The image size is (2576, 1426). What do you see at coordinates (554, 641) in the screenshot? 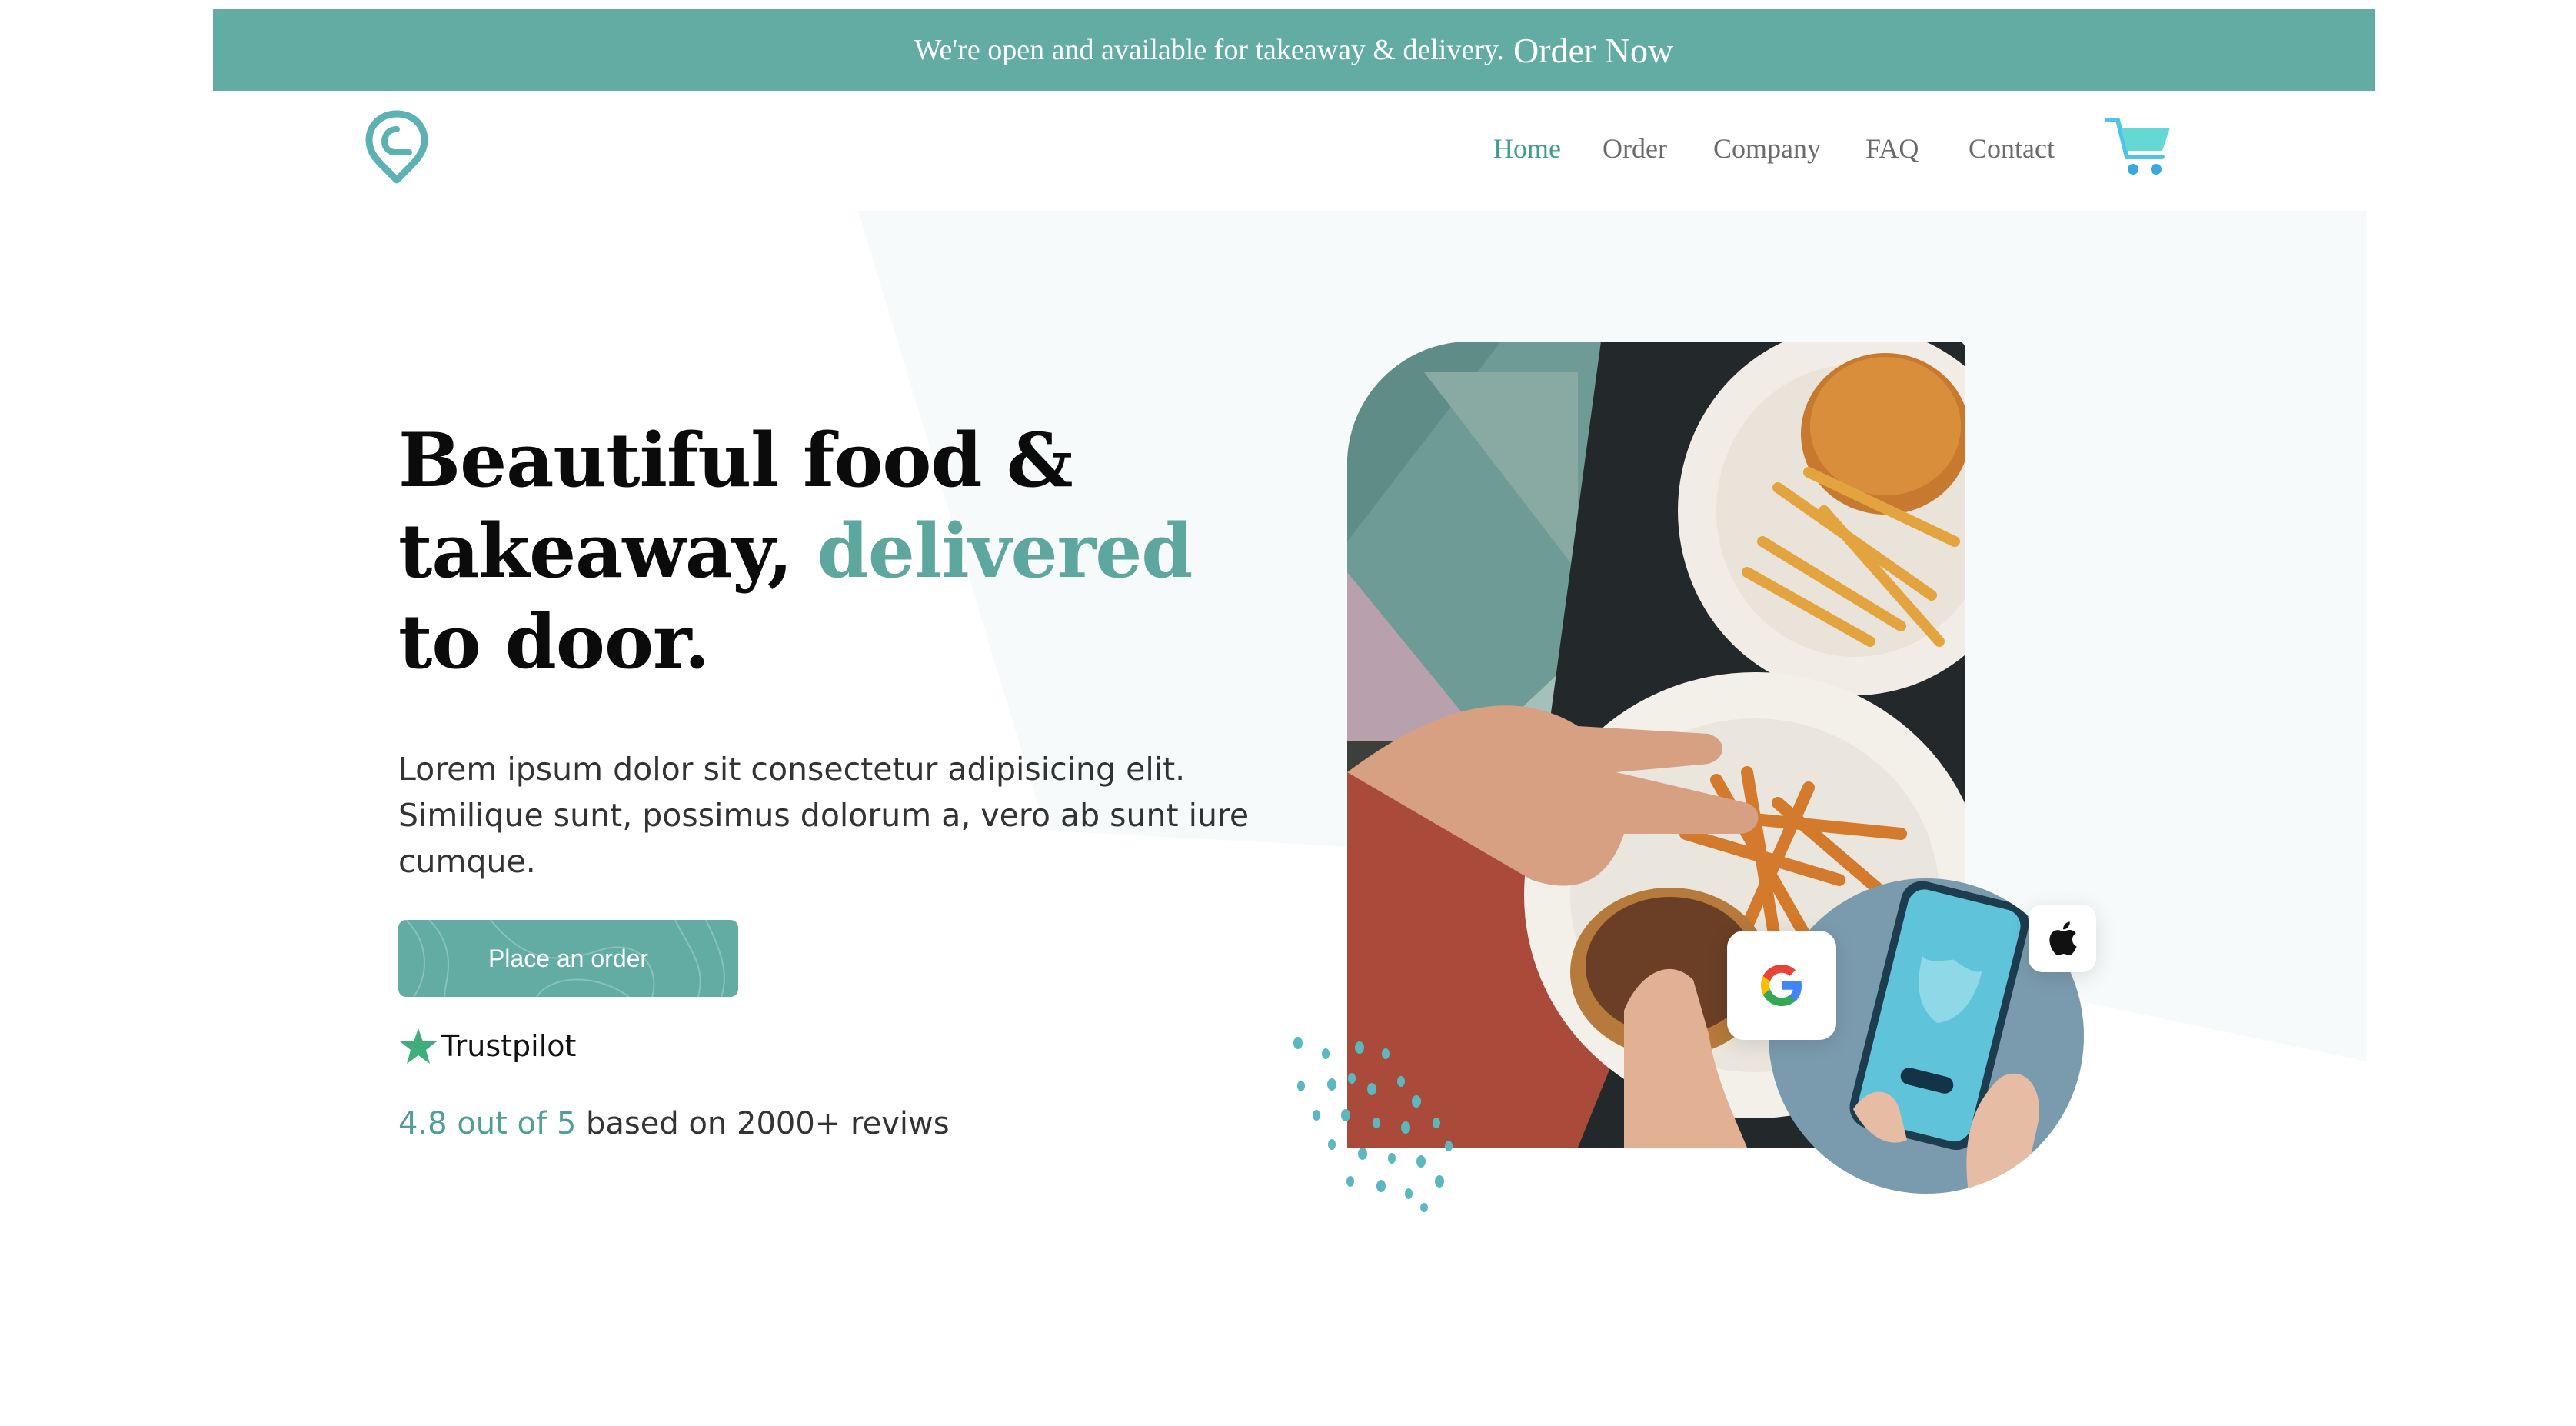
I see `headline-line-3: to door.` at bounding box center [554, 641].